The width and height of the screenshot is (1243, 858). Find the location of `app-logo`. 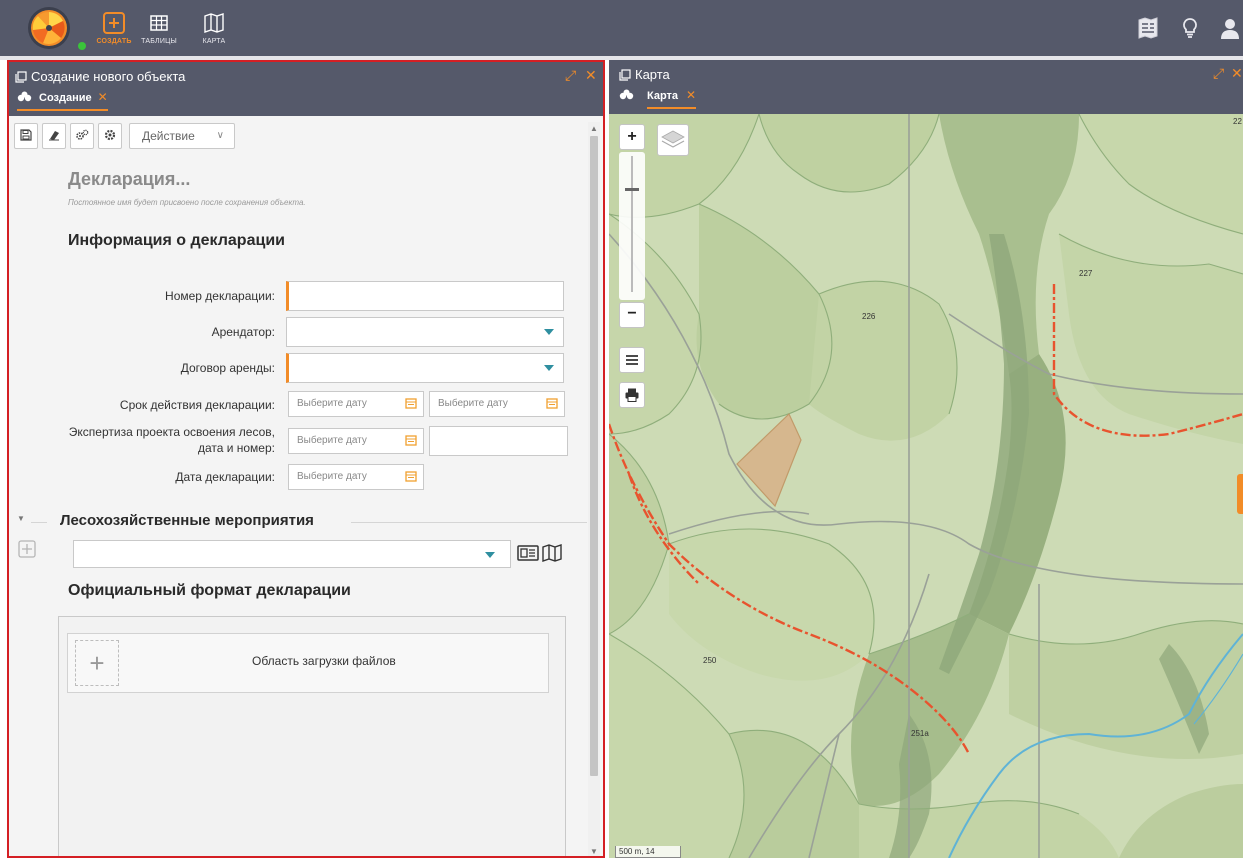

app-logo is located at coordinates (49, 28).